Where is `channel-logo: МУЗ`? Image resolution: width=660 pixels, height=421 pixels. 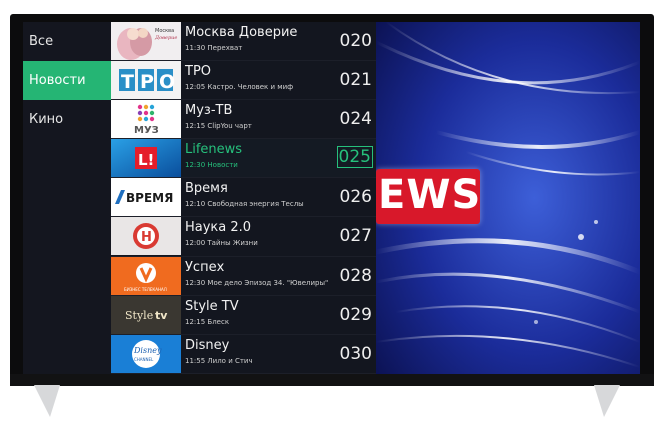
channel-logo: МУЗ is located at coordinates (146, 119).